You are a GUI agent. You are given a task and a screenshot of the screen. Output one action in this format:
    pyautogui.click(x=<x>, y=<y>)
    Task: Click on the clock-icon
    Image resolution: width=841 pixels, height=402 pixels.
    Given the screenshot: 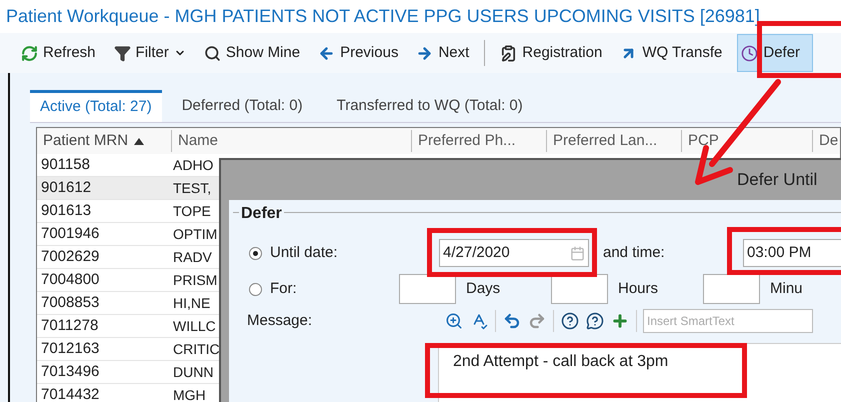 What is the action you would take?
    pyautogui.click(x=749, y=53)
    